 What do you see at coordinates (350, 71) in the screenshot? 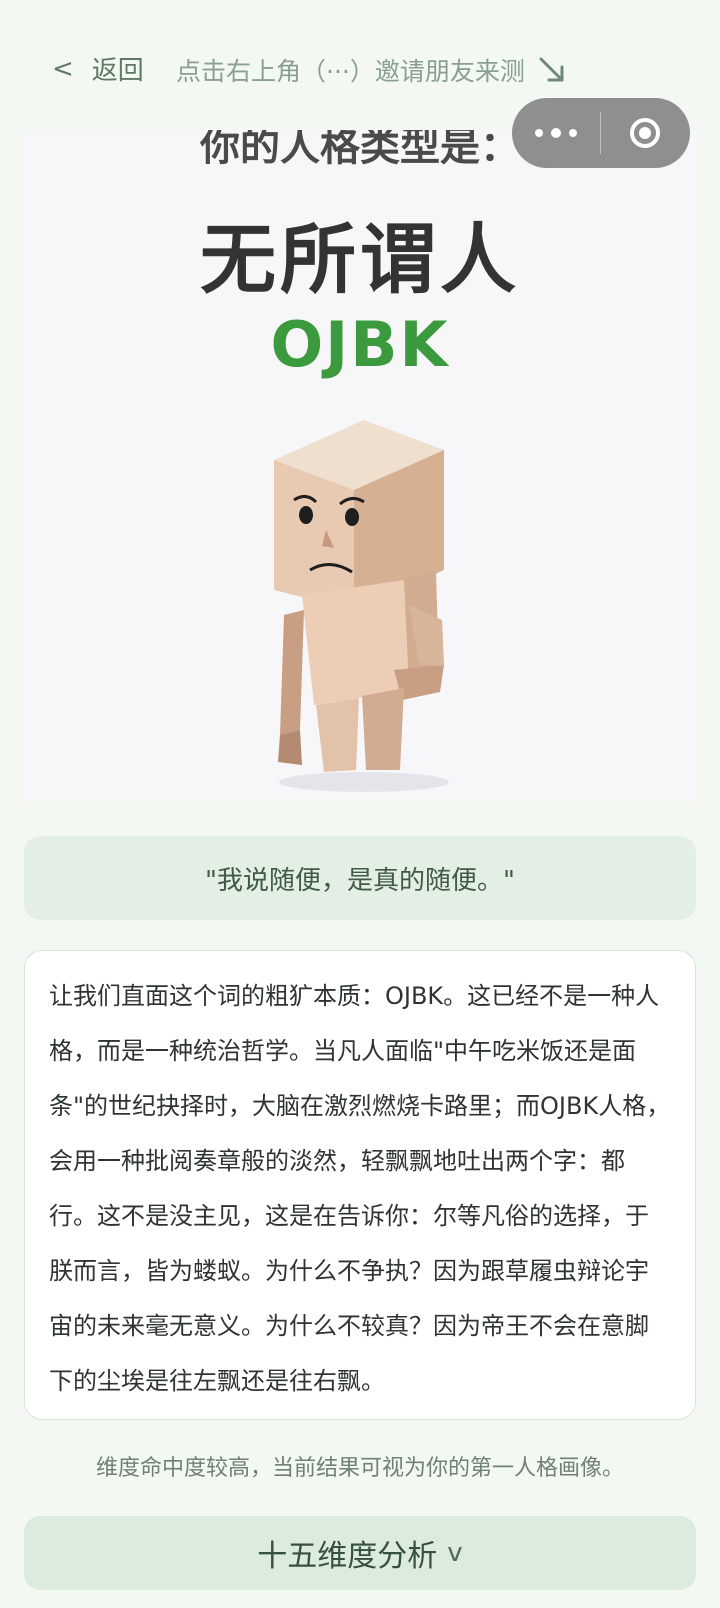
I see `invite-text: 点击右上角（···）邀请朋友来测` at bounding box center [350, 71].